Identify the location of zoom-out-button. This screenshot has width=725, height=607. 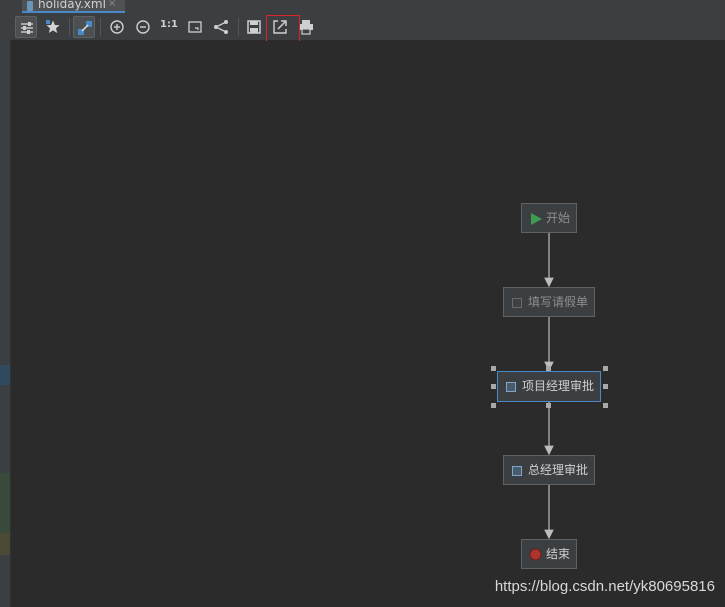
(143, 27).